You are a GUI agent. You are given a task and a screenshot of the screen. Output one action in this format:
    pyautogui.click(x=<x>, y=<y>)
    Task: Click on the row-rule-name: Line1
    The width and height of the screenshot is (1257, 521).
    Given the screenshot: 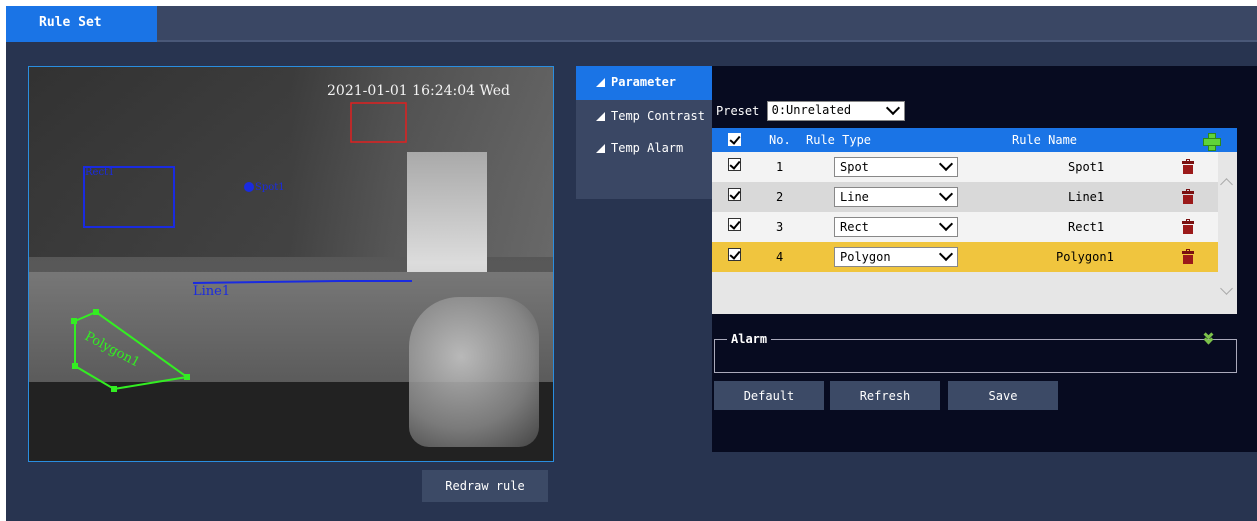 What is the action you would take?
    pyautogui.click(x=1086, y=197)
    